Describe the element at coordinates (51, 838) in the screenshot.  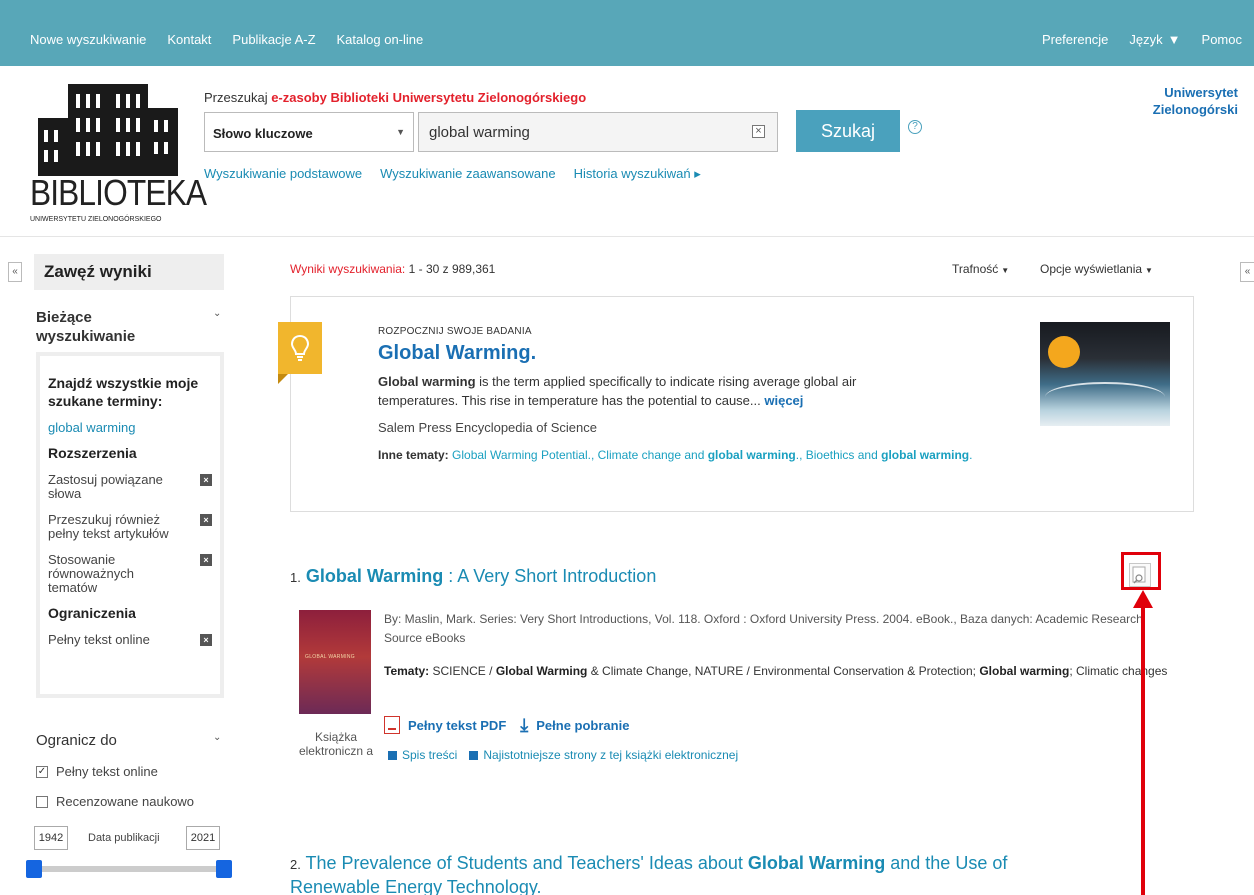
I see `year-from-input: 1942` at that location.